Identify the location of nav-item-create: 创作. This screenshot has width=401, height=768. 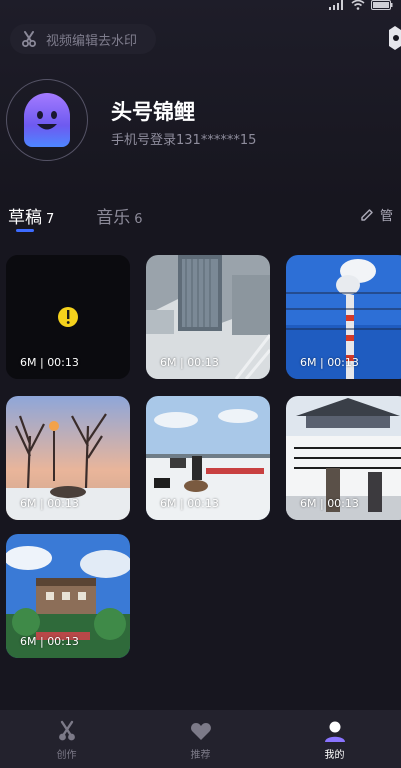
(66, 739).